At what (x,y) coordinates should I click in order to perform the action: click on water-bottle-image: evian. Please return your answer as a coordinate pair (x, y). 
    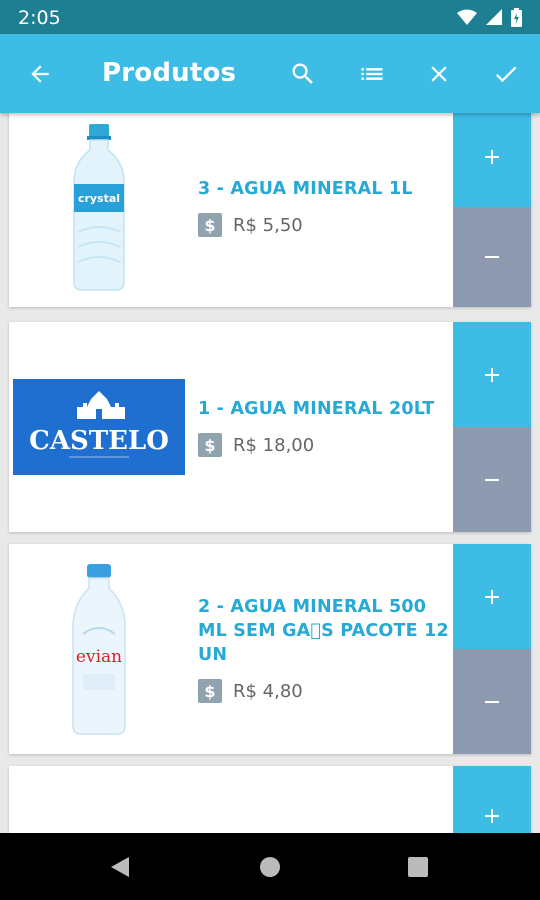
    Looking at the image, I should click on (99, 649).